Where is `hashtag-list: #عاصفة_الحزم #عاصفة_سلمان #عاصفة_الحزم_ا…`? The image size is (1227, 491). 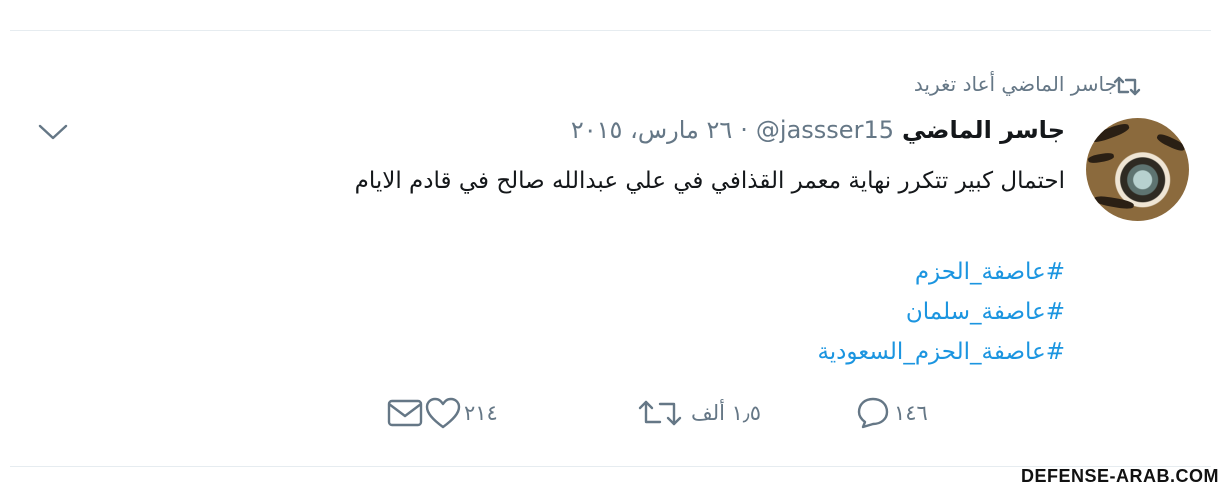 hashtag-list: #عاصفة_الحزم #عاصفة_سلمان #عاصفة_الحزم_ا… is located at coordinates (941, 312).